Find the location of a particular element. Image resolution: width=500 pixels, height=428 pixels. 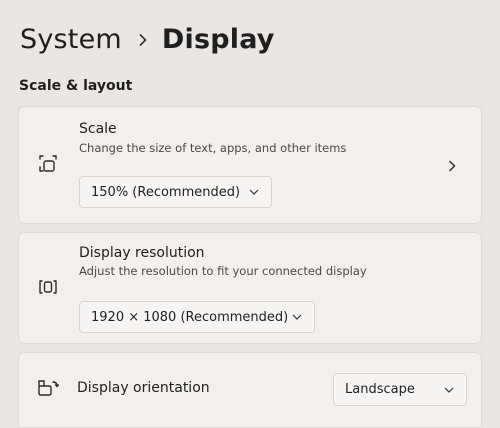

orientation-dropdown-value: Landscape is located at coordinates (380, 389).